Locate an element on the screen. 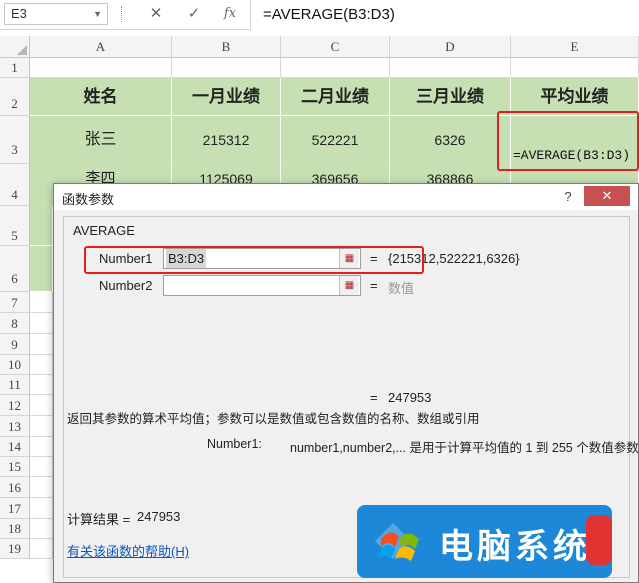 The width and height of the screenshot is (639, 583). cancel-button: ✕ is located at coordinates (156, 14).